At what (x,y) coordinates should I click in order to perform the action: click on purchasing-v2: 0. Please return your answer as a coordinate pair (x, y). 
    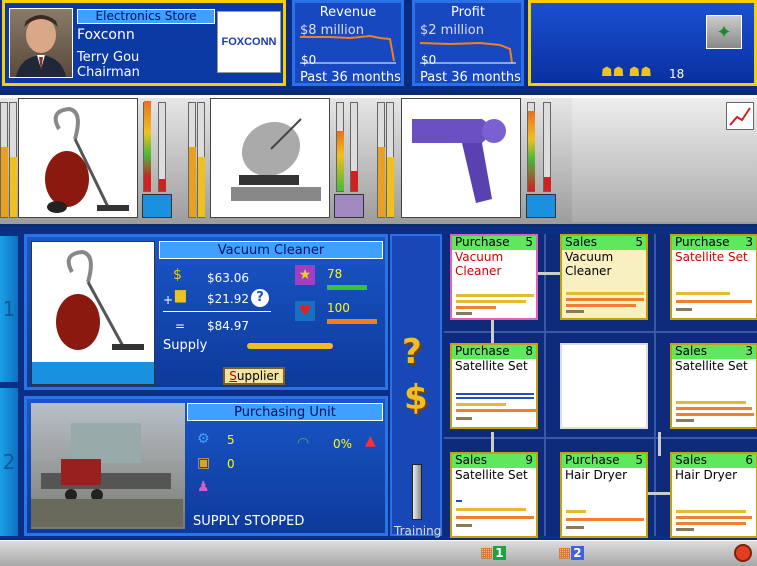
    Looking at the image, I should click on (231, 464).